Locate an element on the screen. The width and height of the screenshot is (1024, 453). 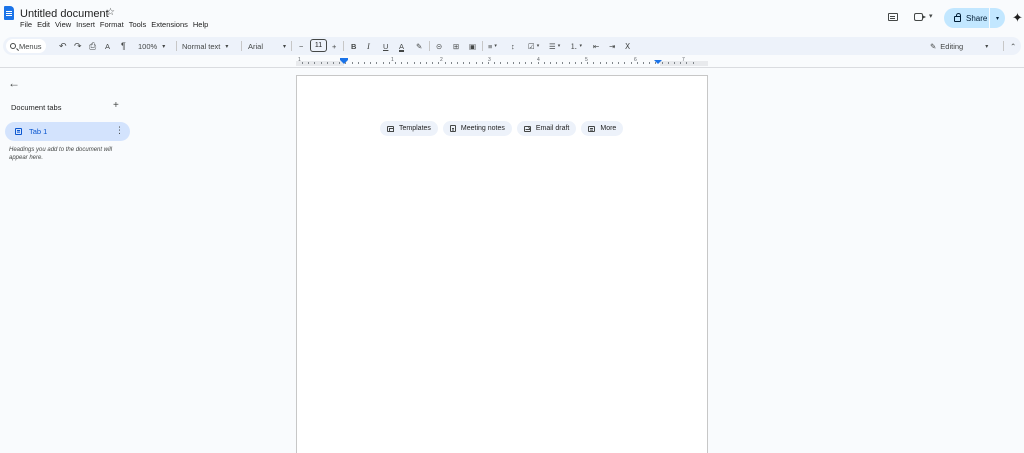
more-icon is located at coordinates (592, 128).